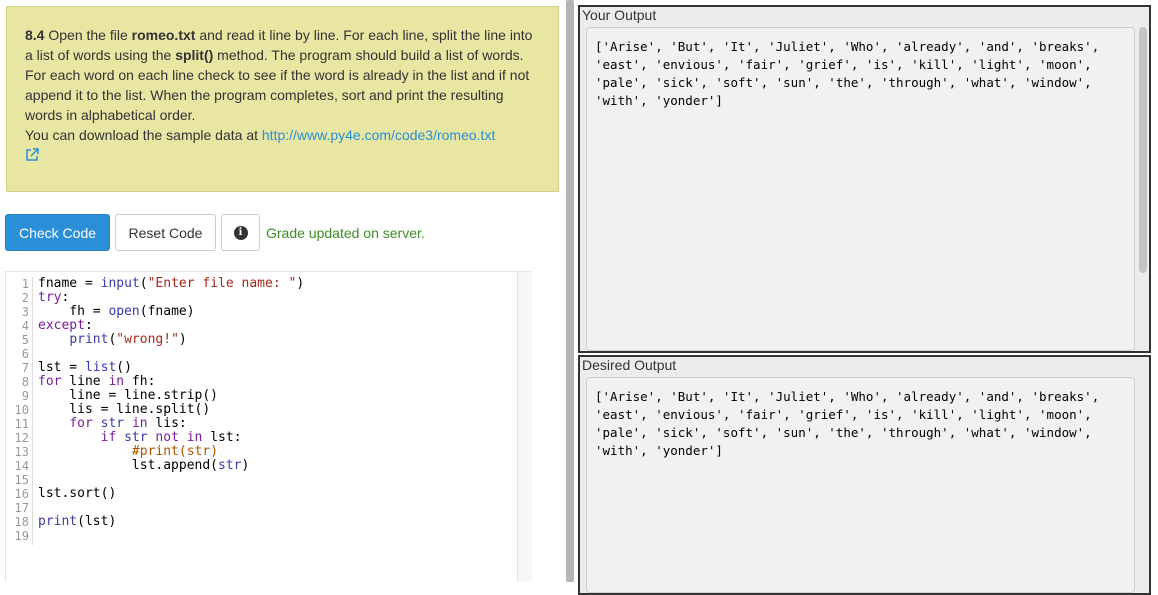 The height and width of the screenshot is (595, 1158). I want to click on line-number: 15, so click(21, 480).